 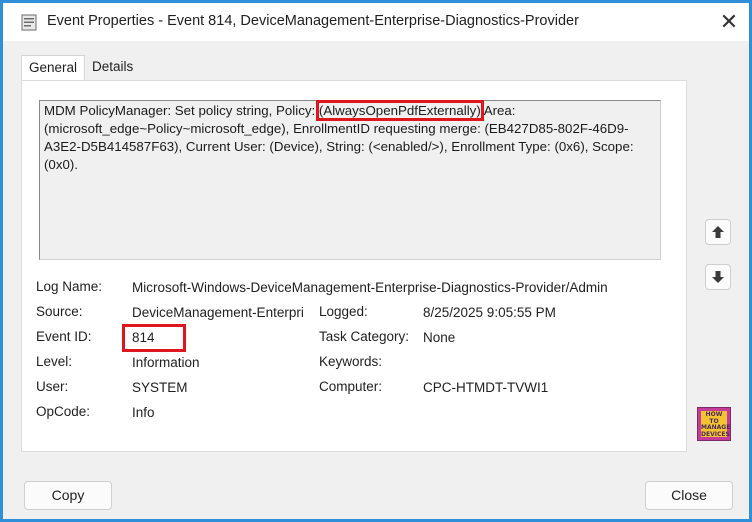 What do you see at coordinates (439, 337) in the screenshot?
I see `task-category-value: None` at bounding box center [439, 337].